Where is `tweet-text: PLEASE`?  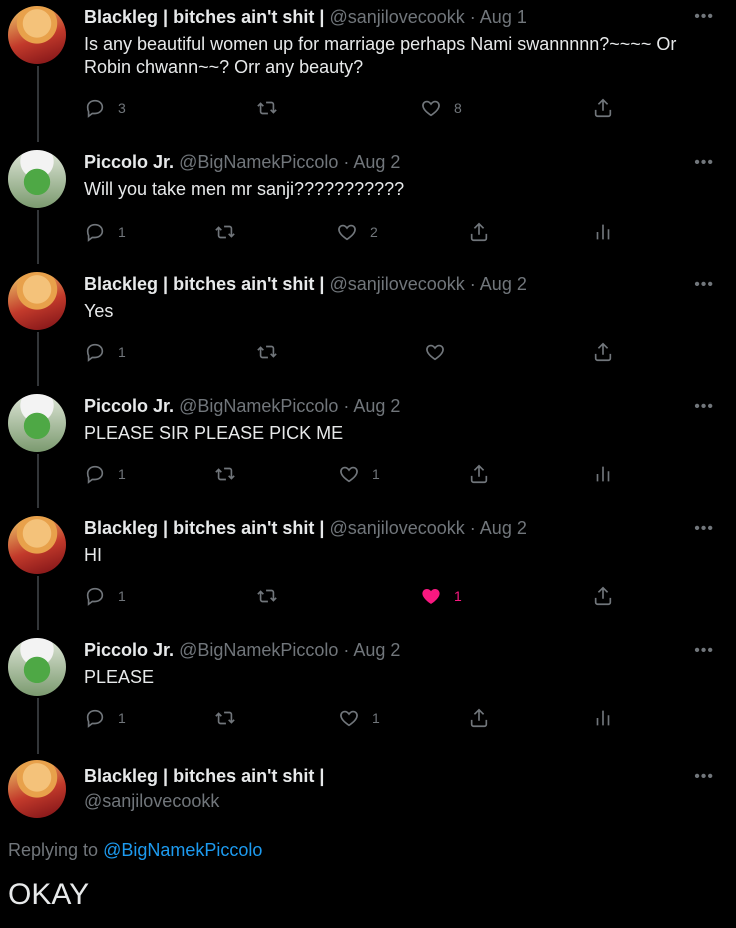 tweet-text: PLEASE is located at coordinates (119, 677).